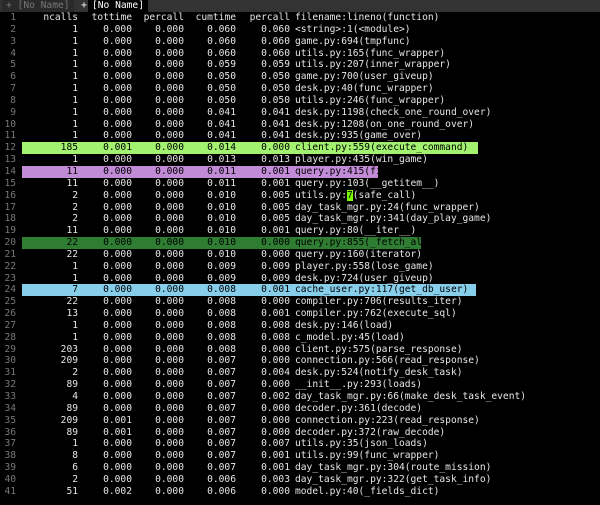 The image size is (600, 505). Describe the element at coordinates (221, 136) in the screenshot. I see `cumtime-cell: 0.041` at that location.